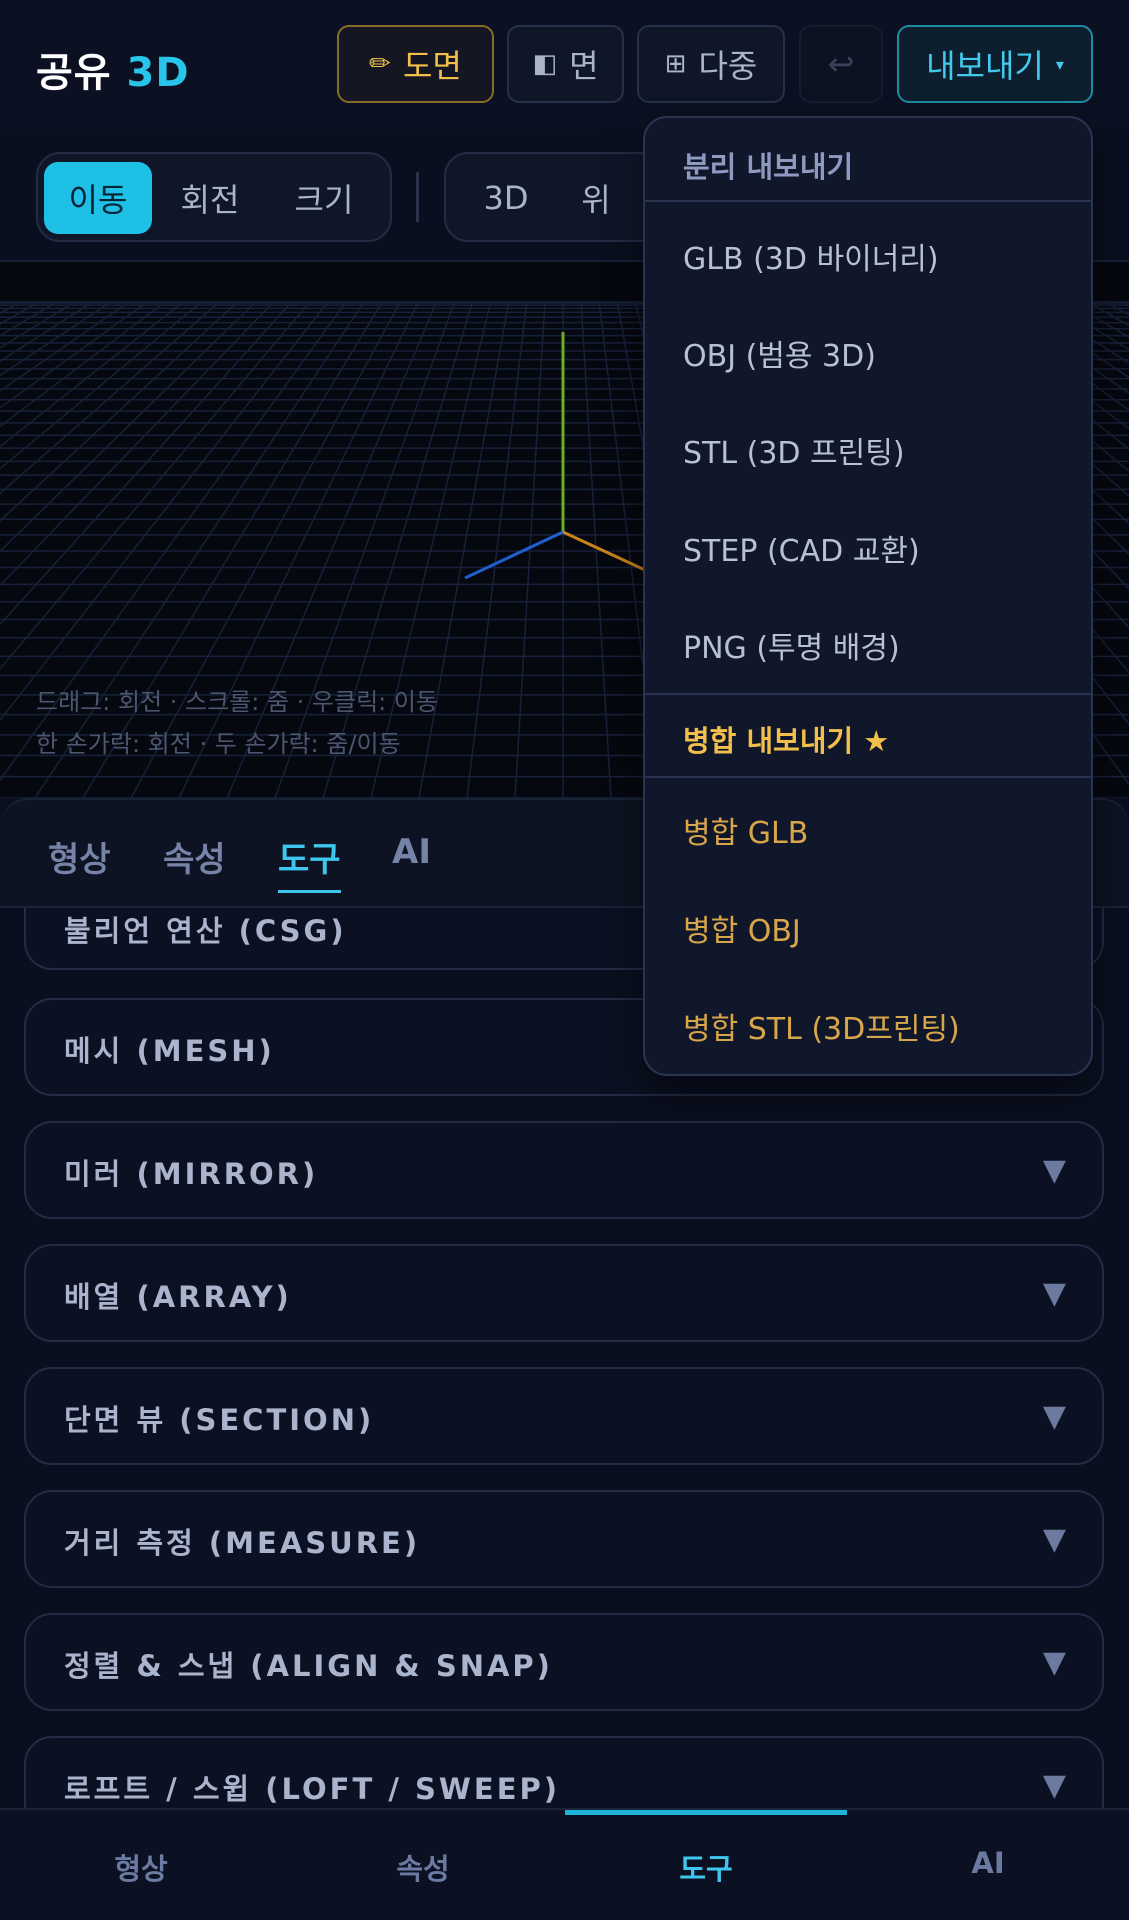 This screenshot has height=1920, width=1129. I want to click on section-title: 메시 (MESH), so click(169, 1051).